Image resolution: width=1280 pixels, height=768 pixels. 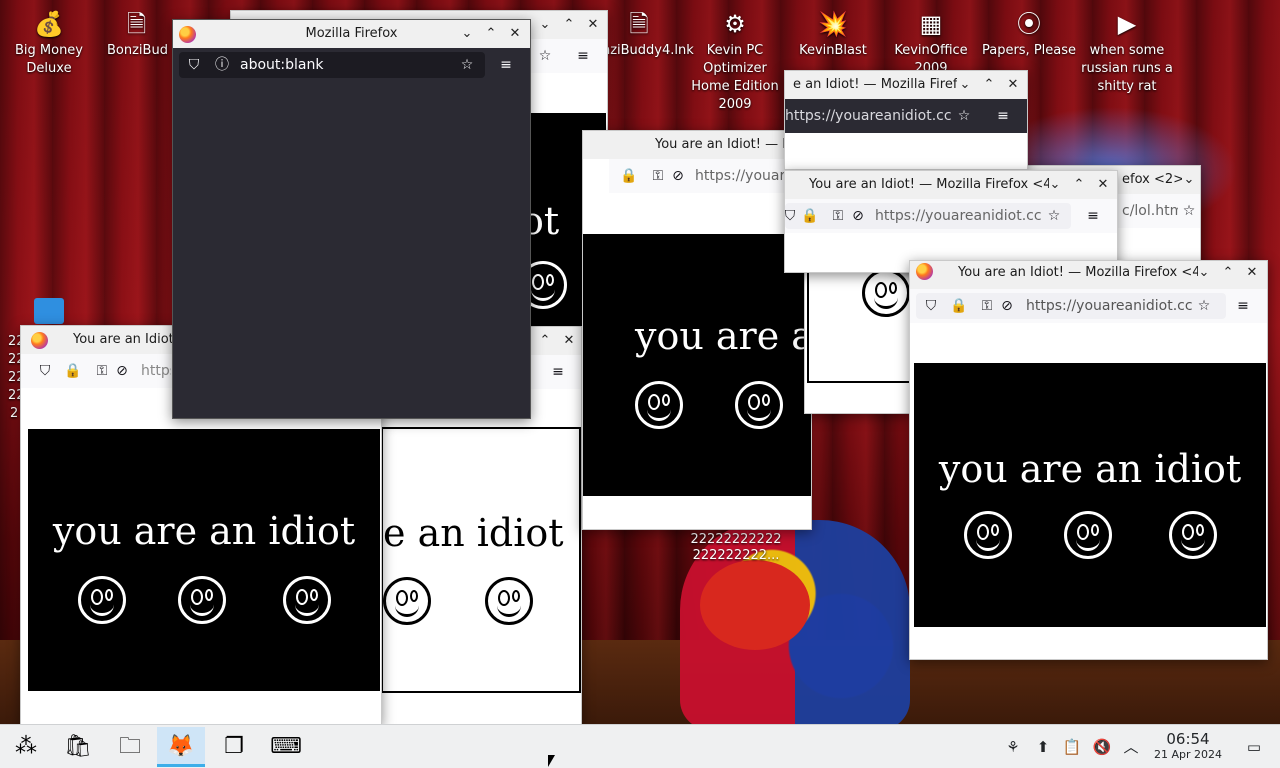 What do you see at coordinates (1127, 52) in the screenshot?
I see `desktop-icon-rat-video: ▶ when some russian runs a shitty rat` at bounding box center [1127, 52].